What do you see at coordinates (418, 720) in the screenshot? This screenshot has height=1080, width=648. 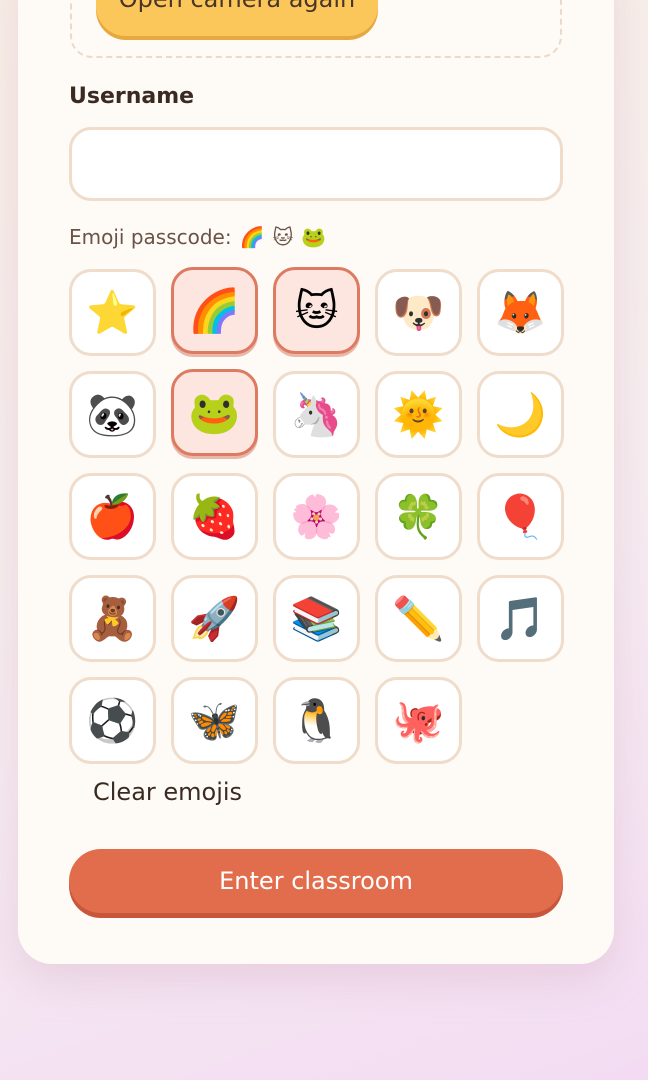 I see `emoji-tile-octopus: 🐙` at bounding box center [418, 720].